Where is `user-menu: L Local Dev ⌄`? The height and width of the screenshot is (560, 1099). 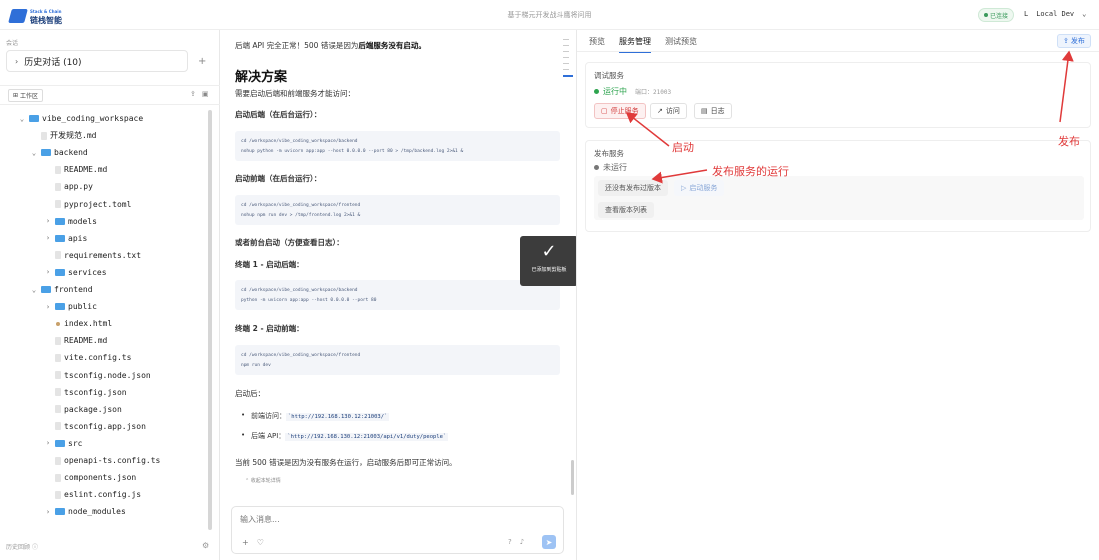
user-menu: L Local Dev ⌄ is located at coordinates (1055, 14).